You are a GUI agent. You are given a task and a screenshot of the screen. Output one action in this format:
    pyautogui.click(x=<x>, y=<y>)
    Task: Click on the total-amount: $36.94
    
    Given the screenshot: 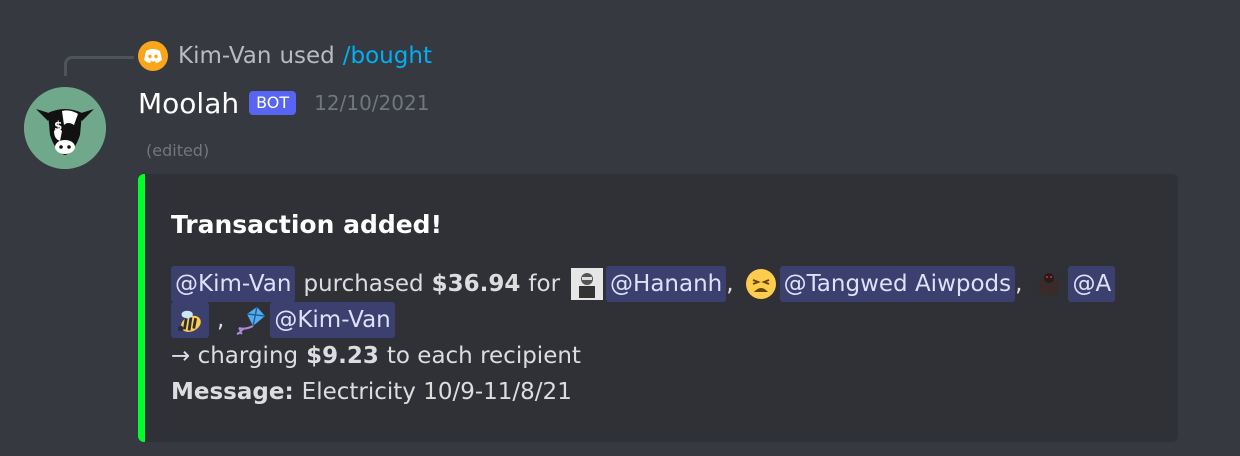 What is the action you would take?
    pyautogui.click(x=476, y=284)
    